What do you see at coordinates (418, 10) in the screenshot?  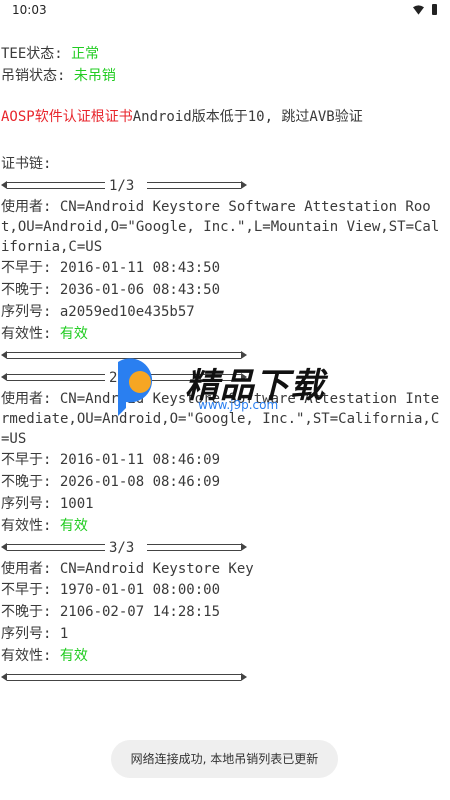 I see `wifi-icon` at bounding box center [418, 10].